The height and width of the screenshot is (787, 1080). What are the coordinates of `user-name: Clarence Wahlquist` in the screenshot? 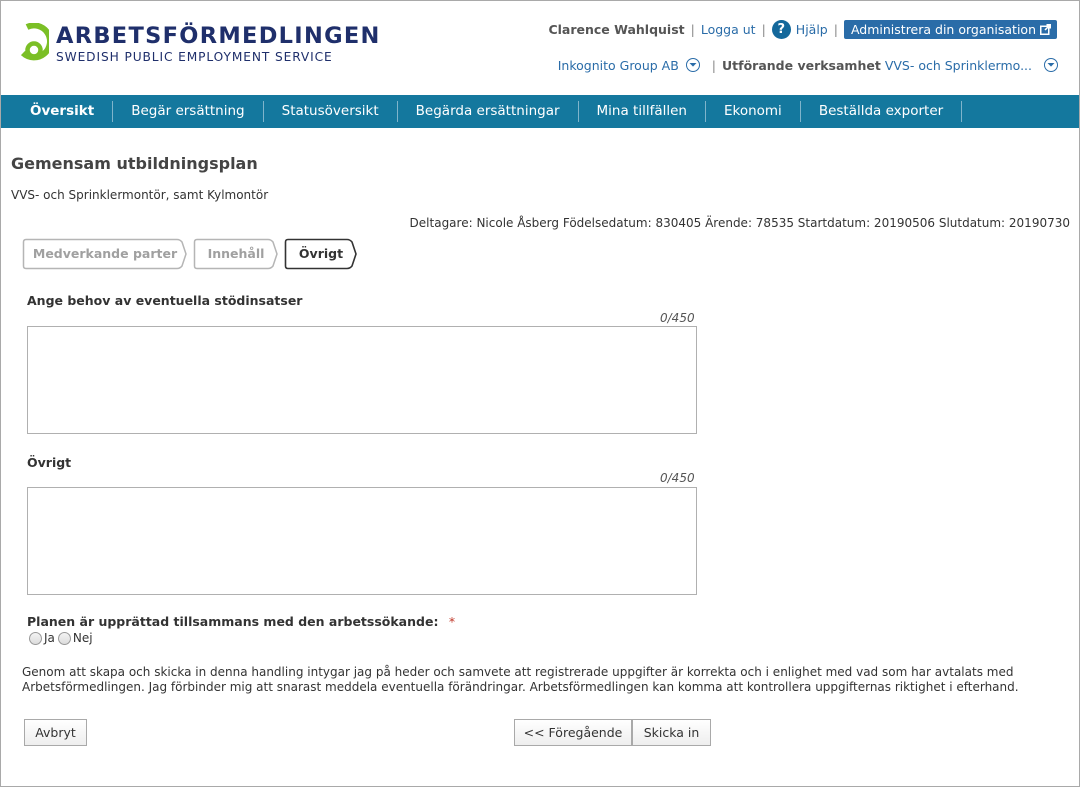 It's located at (616, 29).